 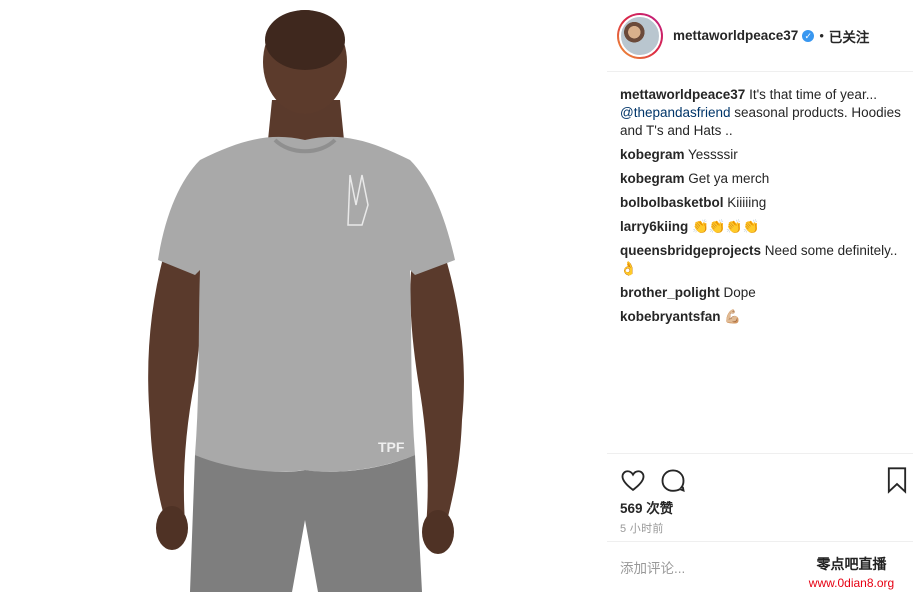 I want to click on list-item: larry6kiing 👏👏👏👏, so click(x=765, y=227).